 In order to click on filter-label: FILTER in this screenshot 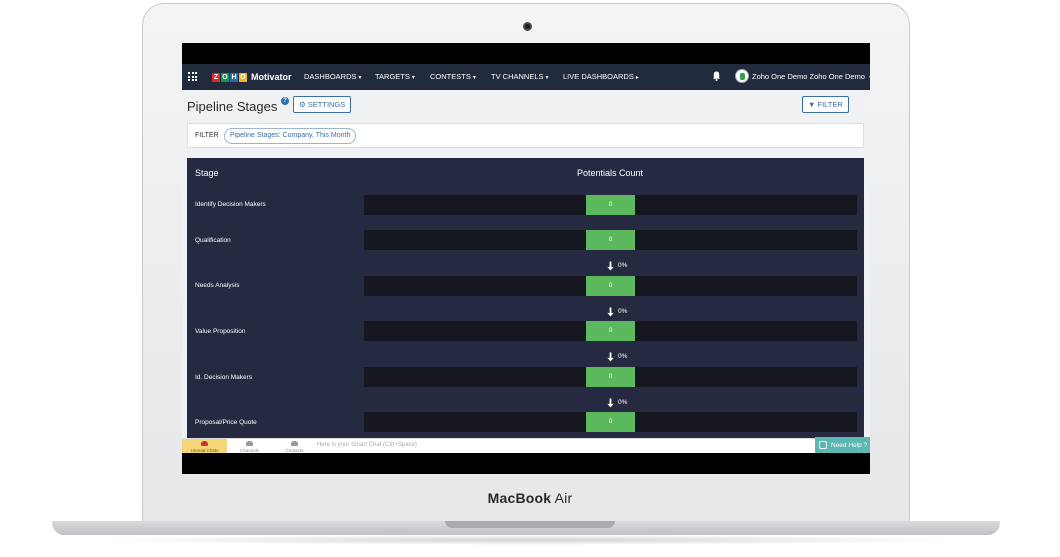, I will do `click(207, 135)`.